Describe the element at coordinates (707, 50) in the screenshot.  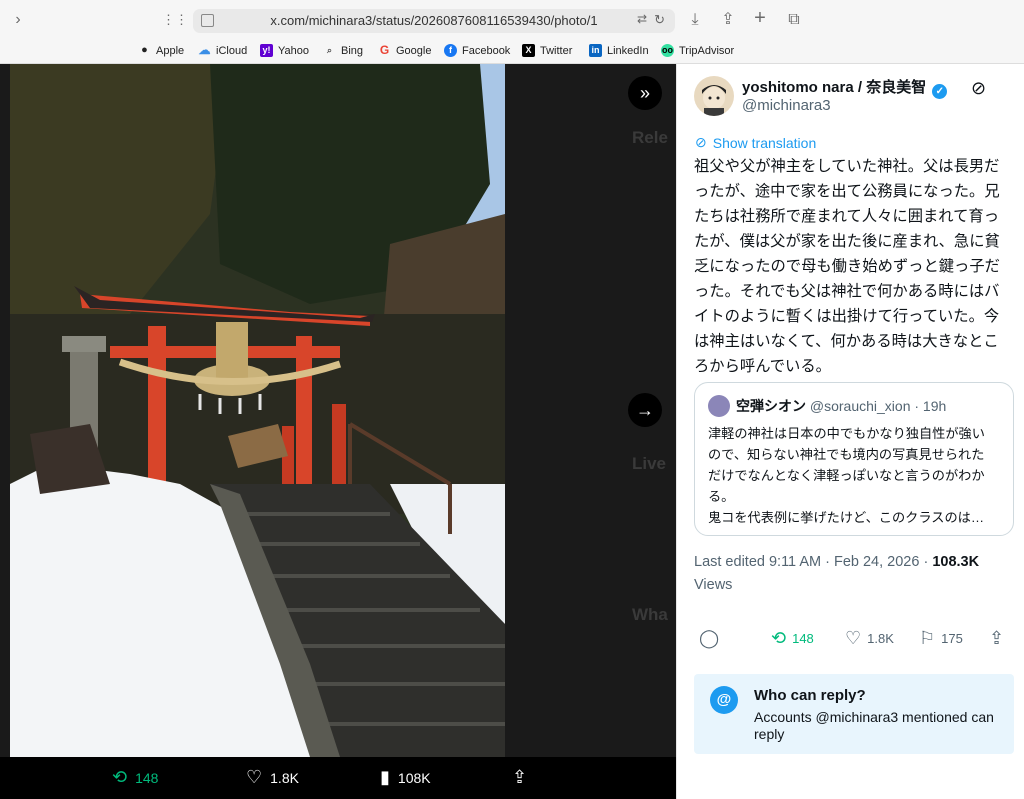
I see `bookmark-label: TripAdvisor` at that location.